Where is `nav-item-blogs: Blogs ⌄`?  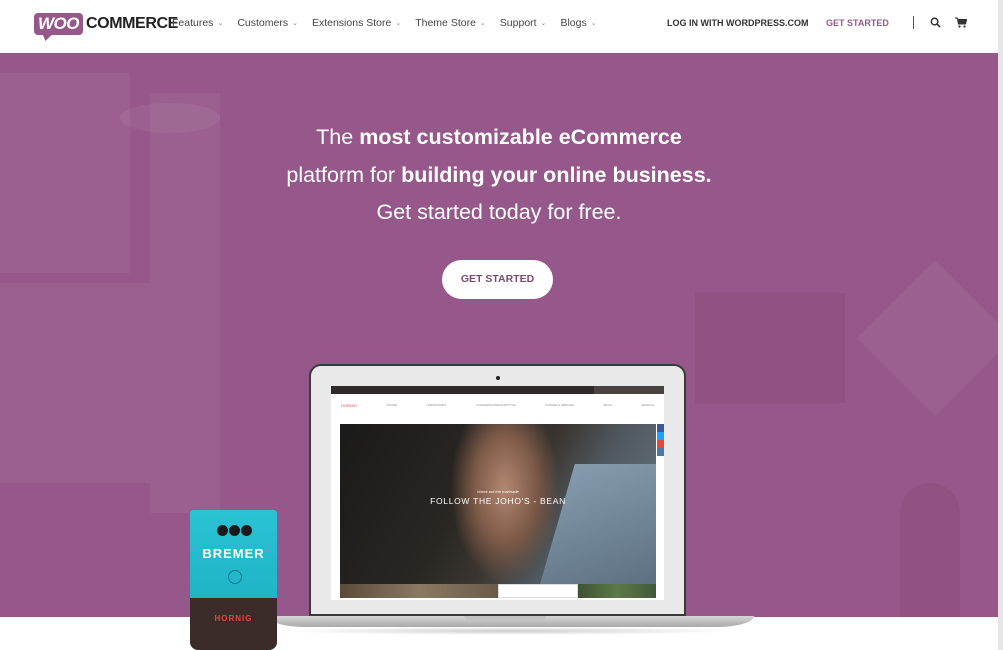 nav-item-blogs: Blogs ⌄ is located at coordinates (578, 23).